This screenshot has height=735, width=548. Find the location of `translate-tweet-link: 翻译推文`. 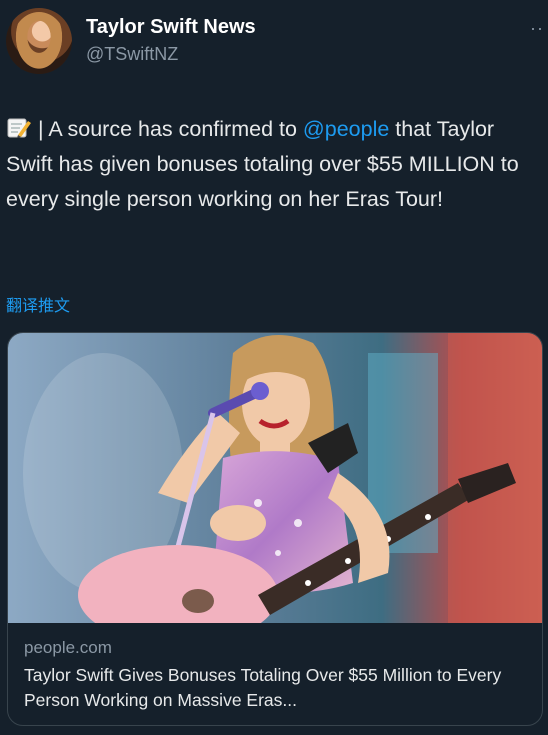

translate-tweet-link: 翻译推文 is located at coordinates (38, 304).